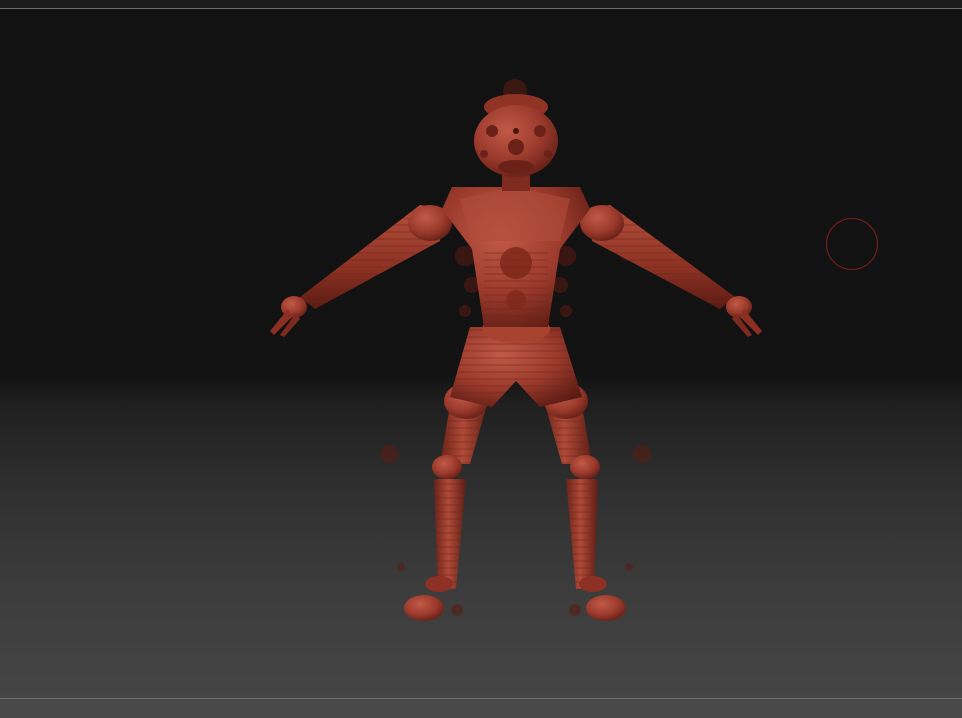  Describe the element at coordinates (481, 708) in the screenshot. I see `bottom-status-strip` at that location.